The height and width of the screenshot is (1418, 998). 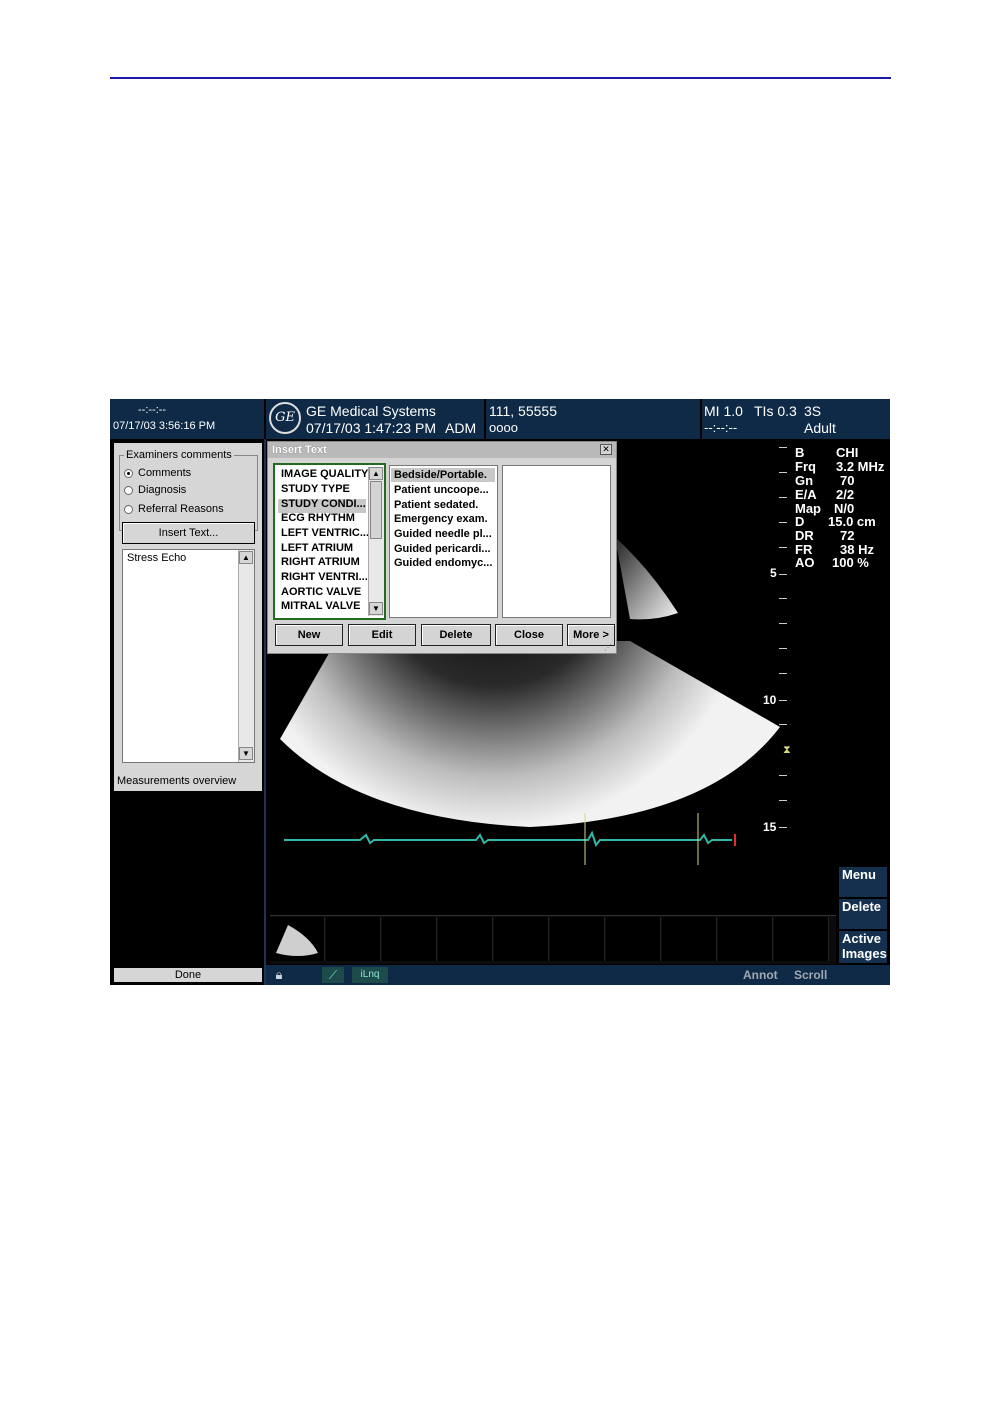 I want to click on category-item: RIGHT ATRIUM, so click(x=320, y=562).